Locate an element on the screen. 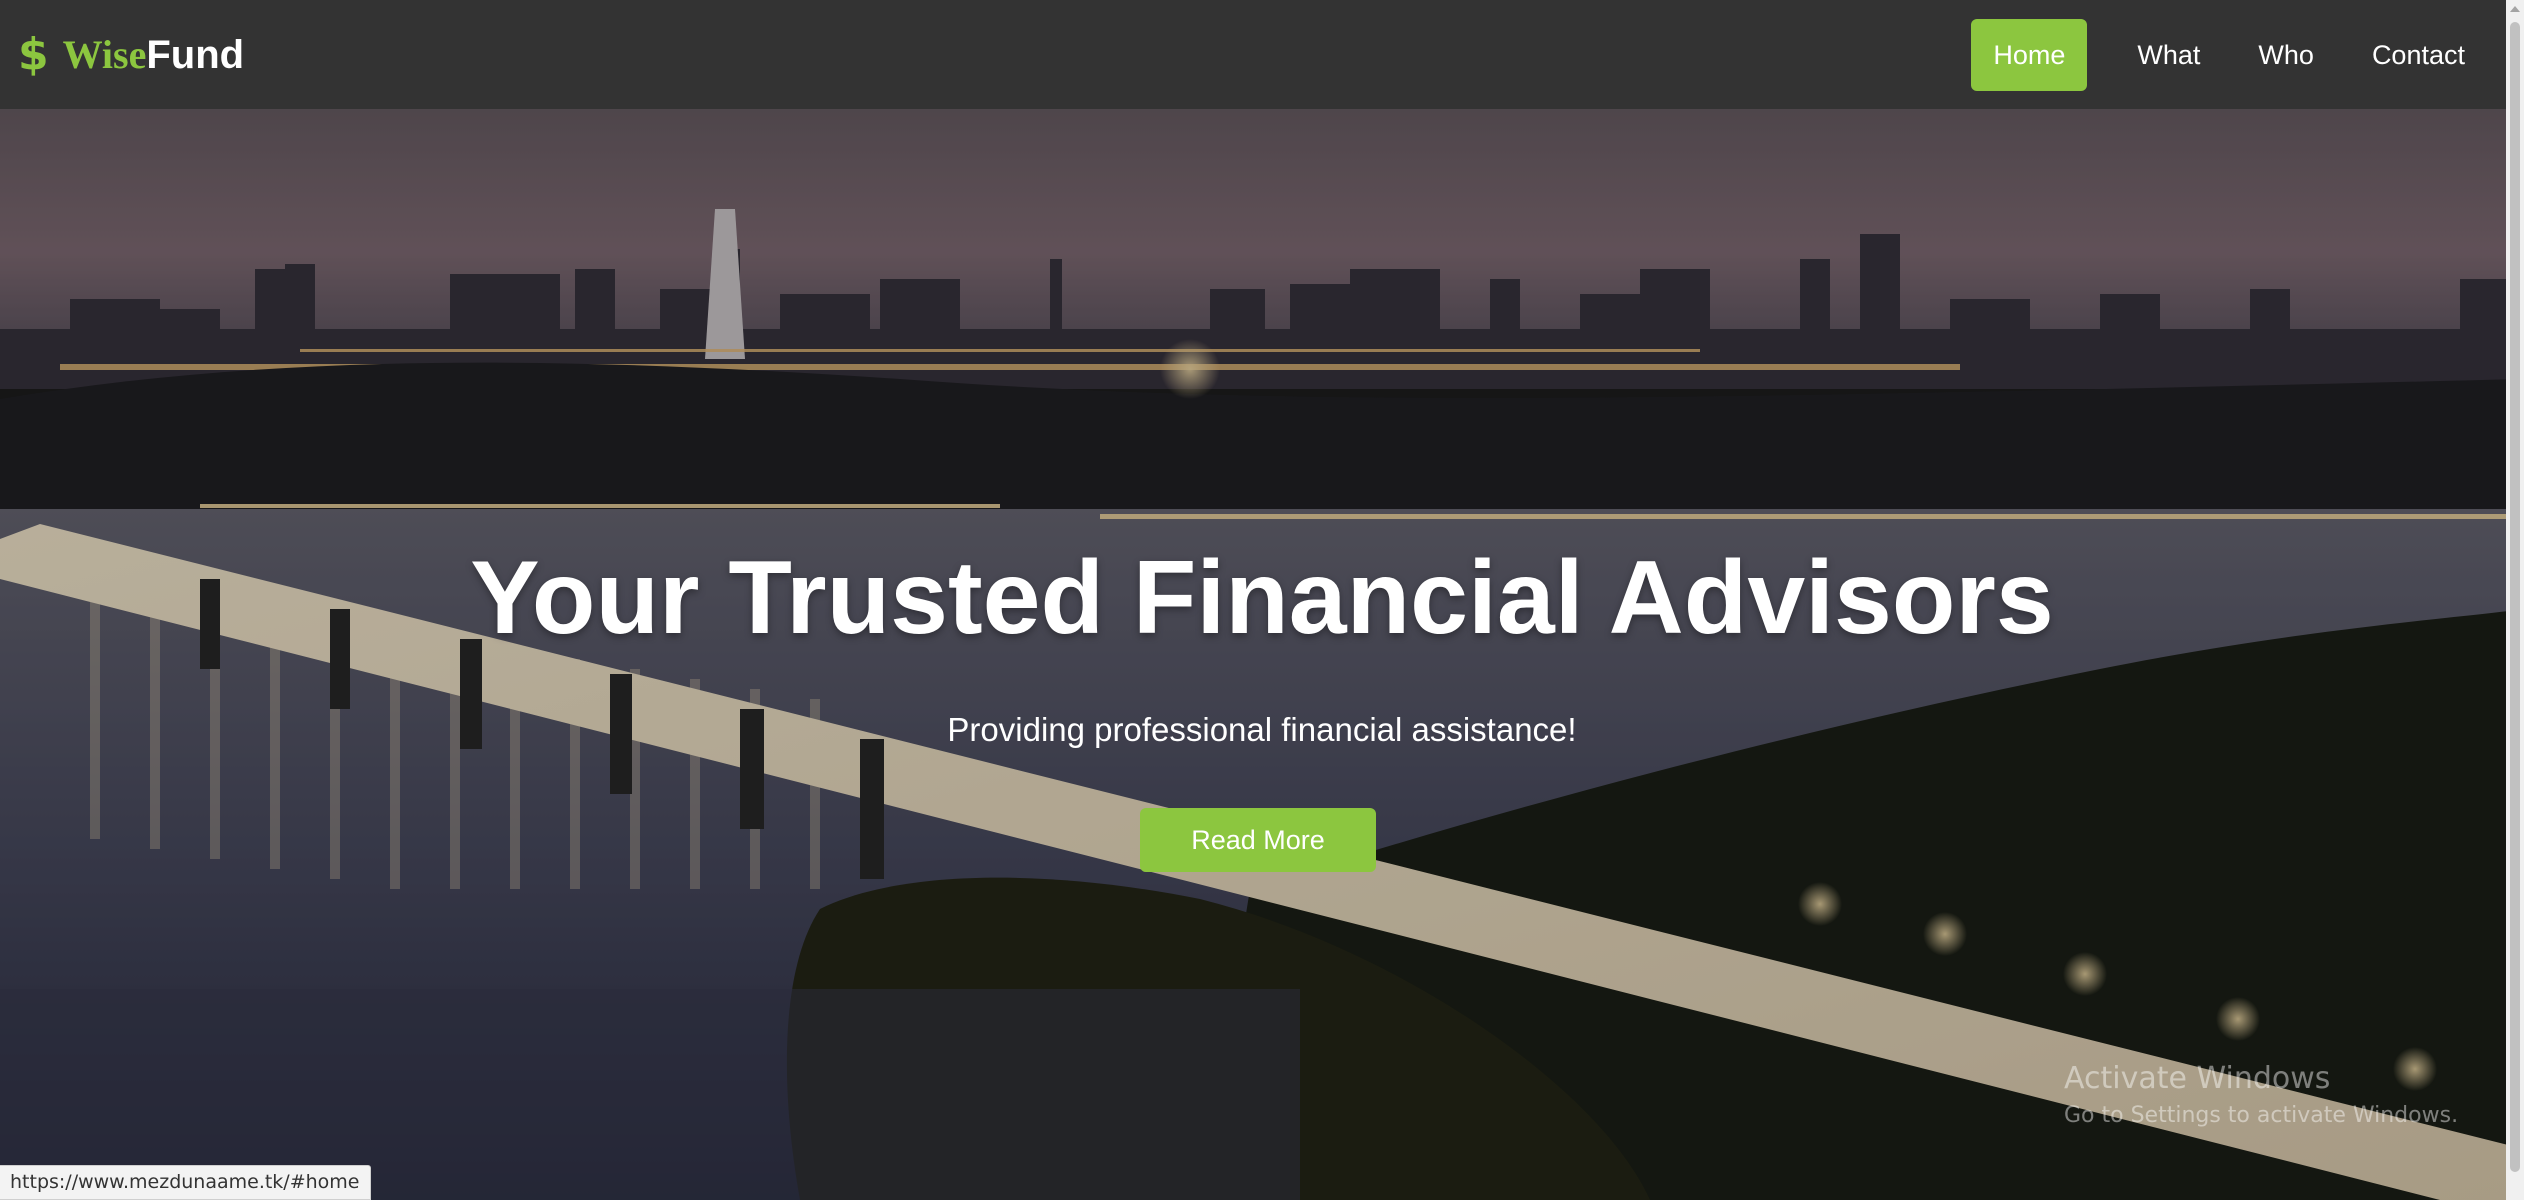 This screenshot has width=2524, height=1200. brand-logo-link: $ Wise Fund is located at coordinates (131, 55).